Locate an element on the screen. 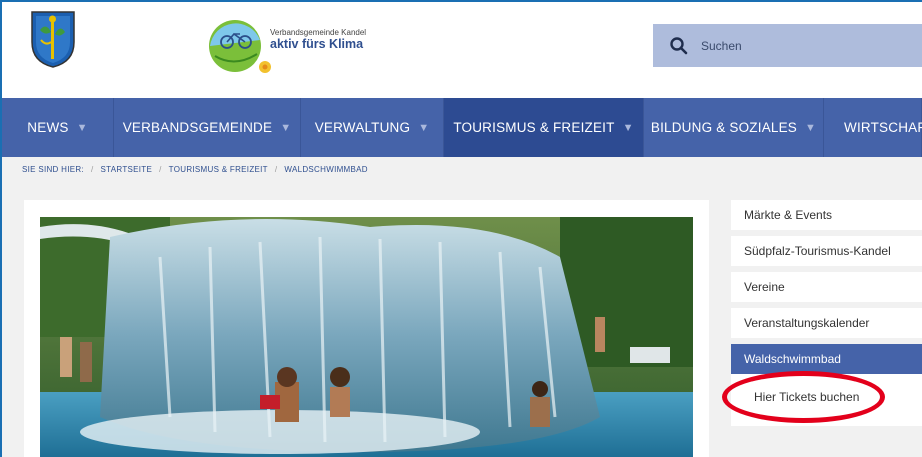  highlight-circle-annotation is located at coordinates (803, 397).